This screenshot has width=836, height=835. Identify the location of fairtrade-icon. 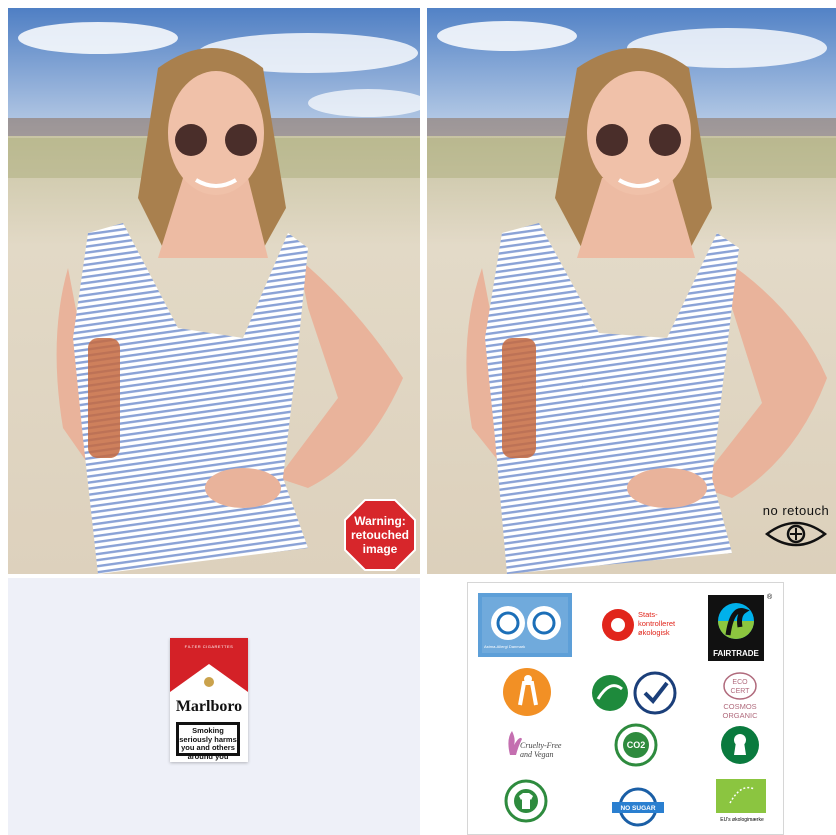
(736, 621).